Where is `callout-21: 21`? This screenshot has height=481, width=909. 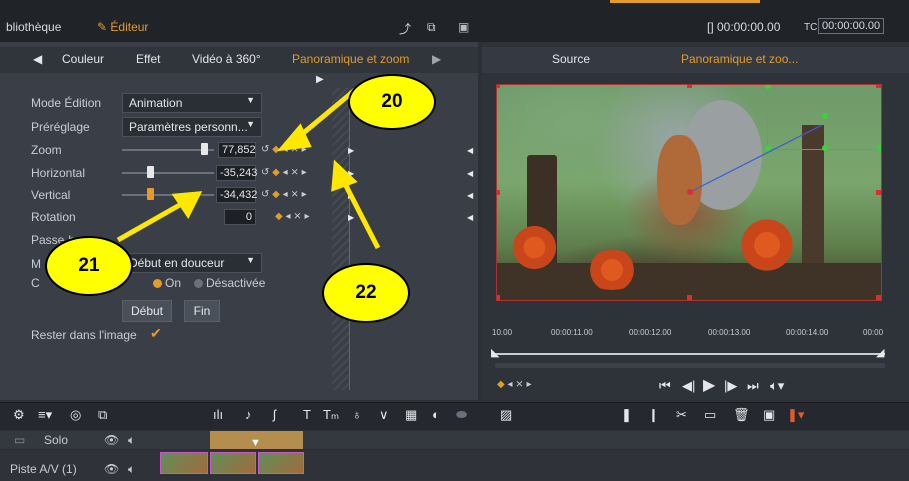 callout-21: 21 is located at coordinates (89, 266).